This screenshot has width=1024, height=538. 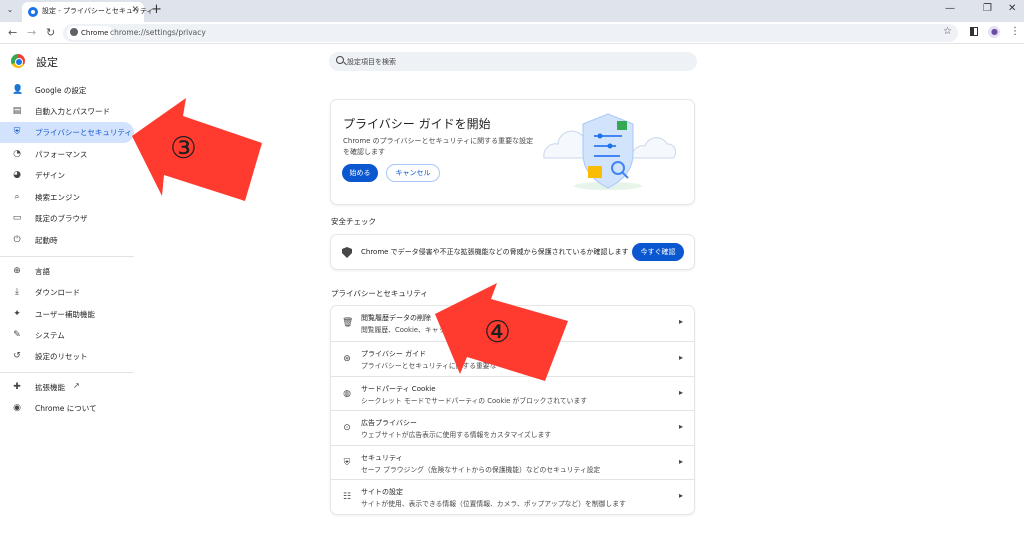 I want to click on annotation-label-4: ④, so click(x=497, y=332).